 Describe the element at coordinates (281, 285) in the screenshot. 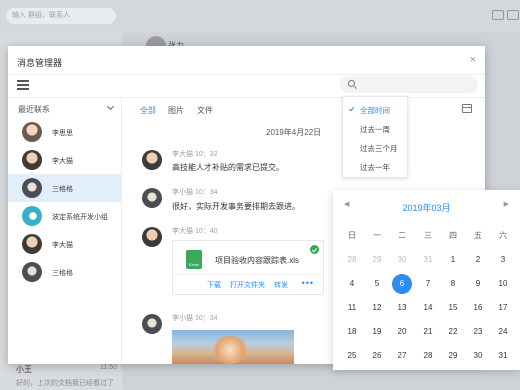

I see `forward-link: 转发` at that location.